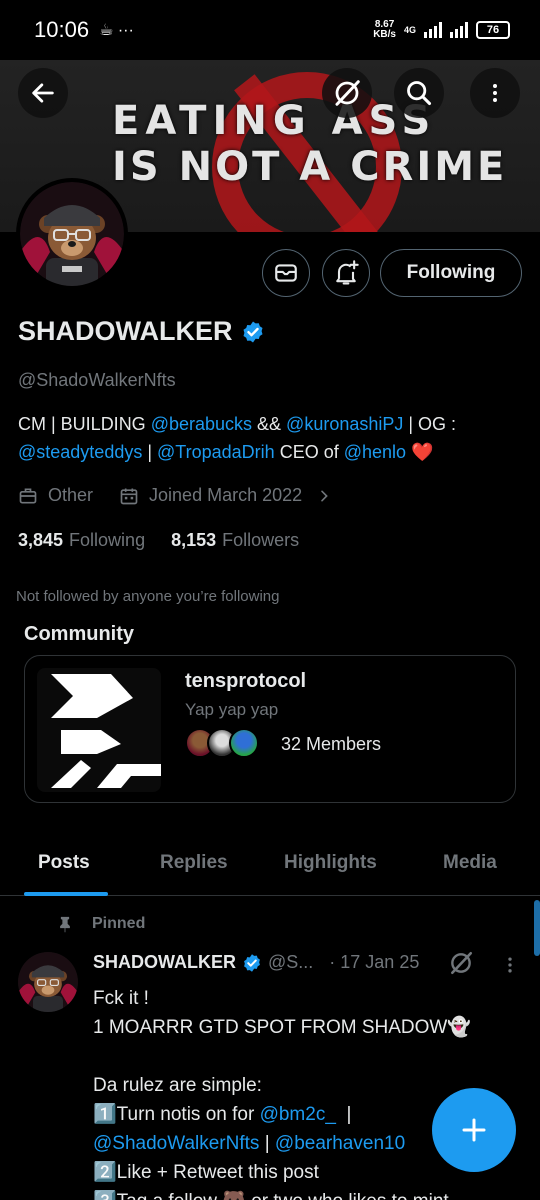 This screenshot has height=1200, width=540. I want to click on community-name: tensprotocol, so click(246, 681).